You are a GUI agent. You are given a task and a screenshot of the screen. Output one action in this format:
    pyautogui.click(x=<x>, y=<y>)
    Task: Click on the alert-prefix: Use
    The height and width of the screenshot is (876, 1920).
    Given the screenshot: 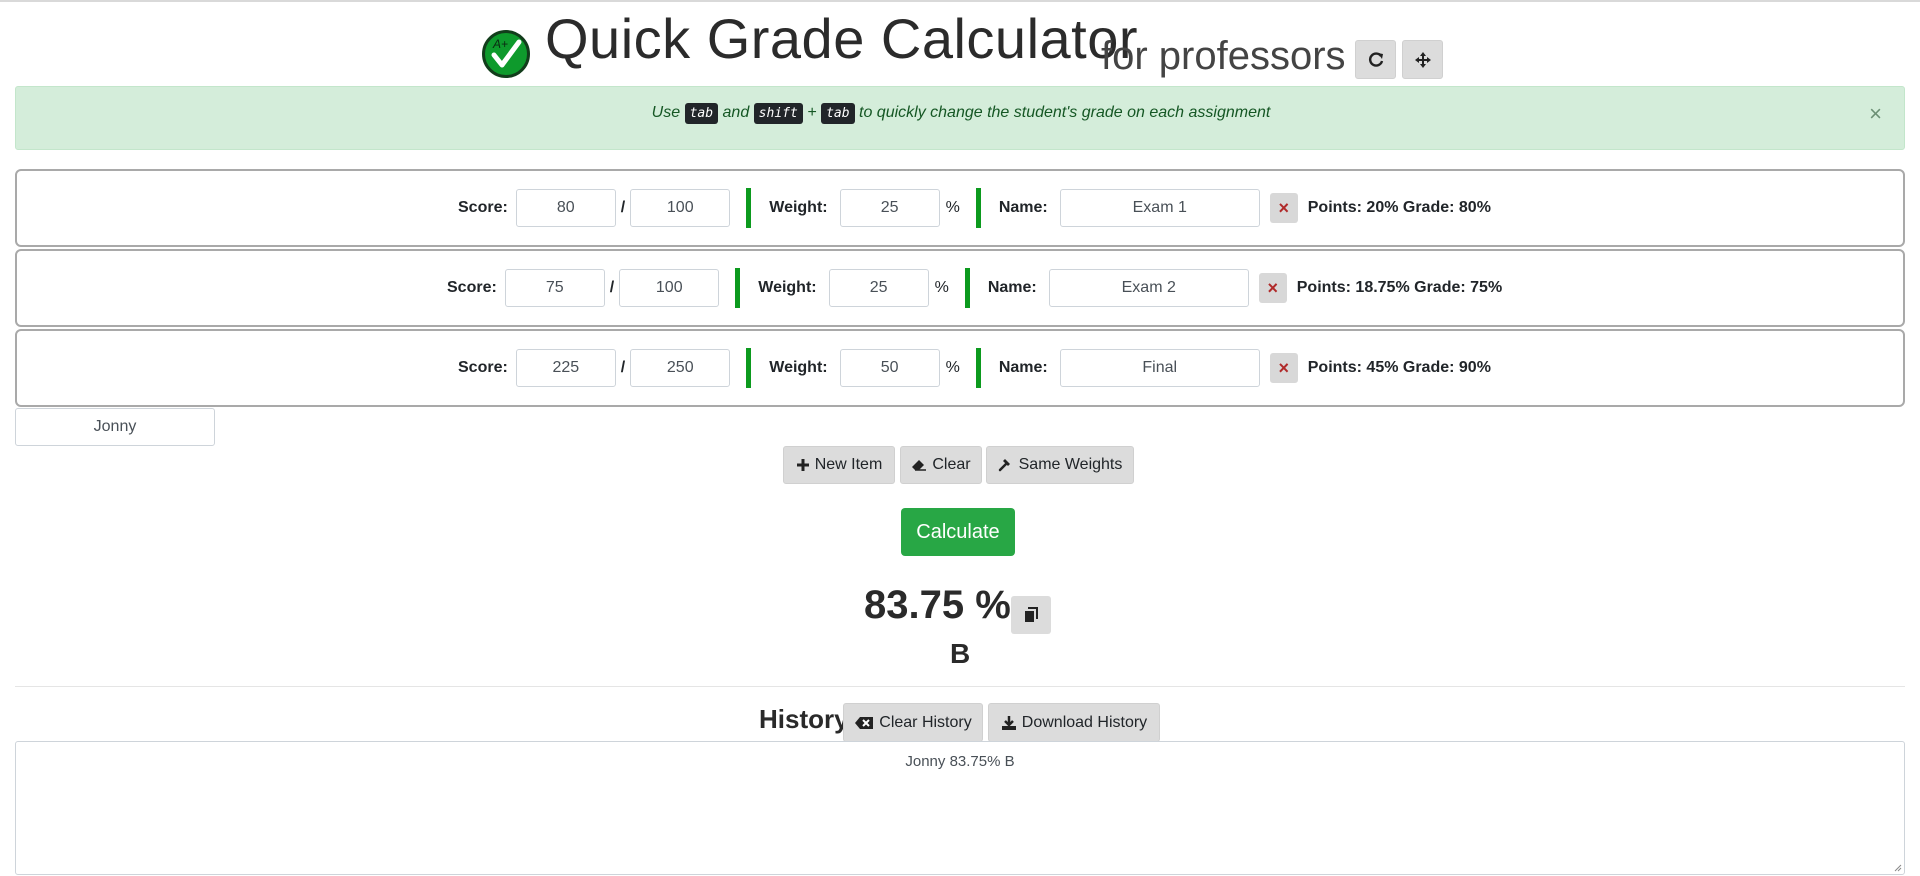 What is the action you would take?
    pyautogui.click(x=666, y=112)
    